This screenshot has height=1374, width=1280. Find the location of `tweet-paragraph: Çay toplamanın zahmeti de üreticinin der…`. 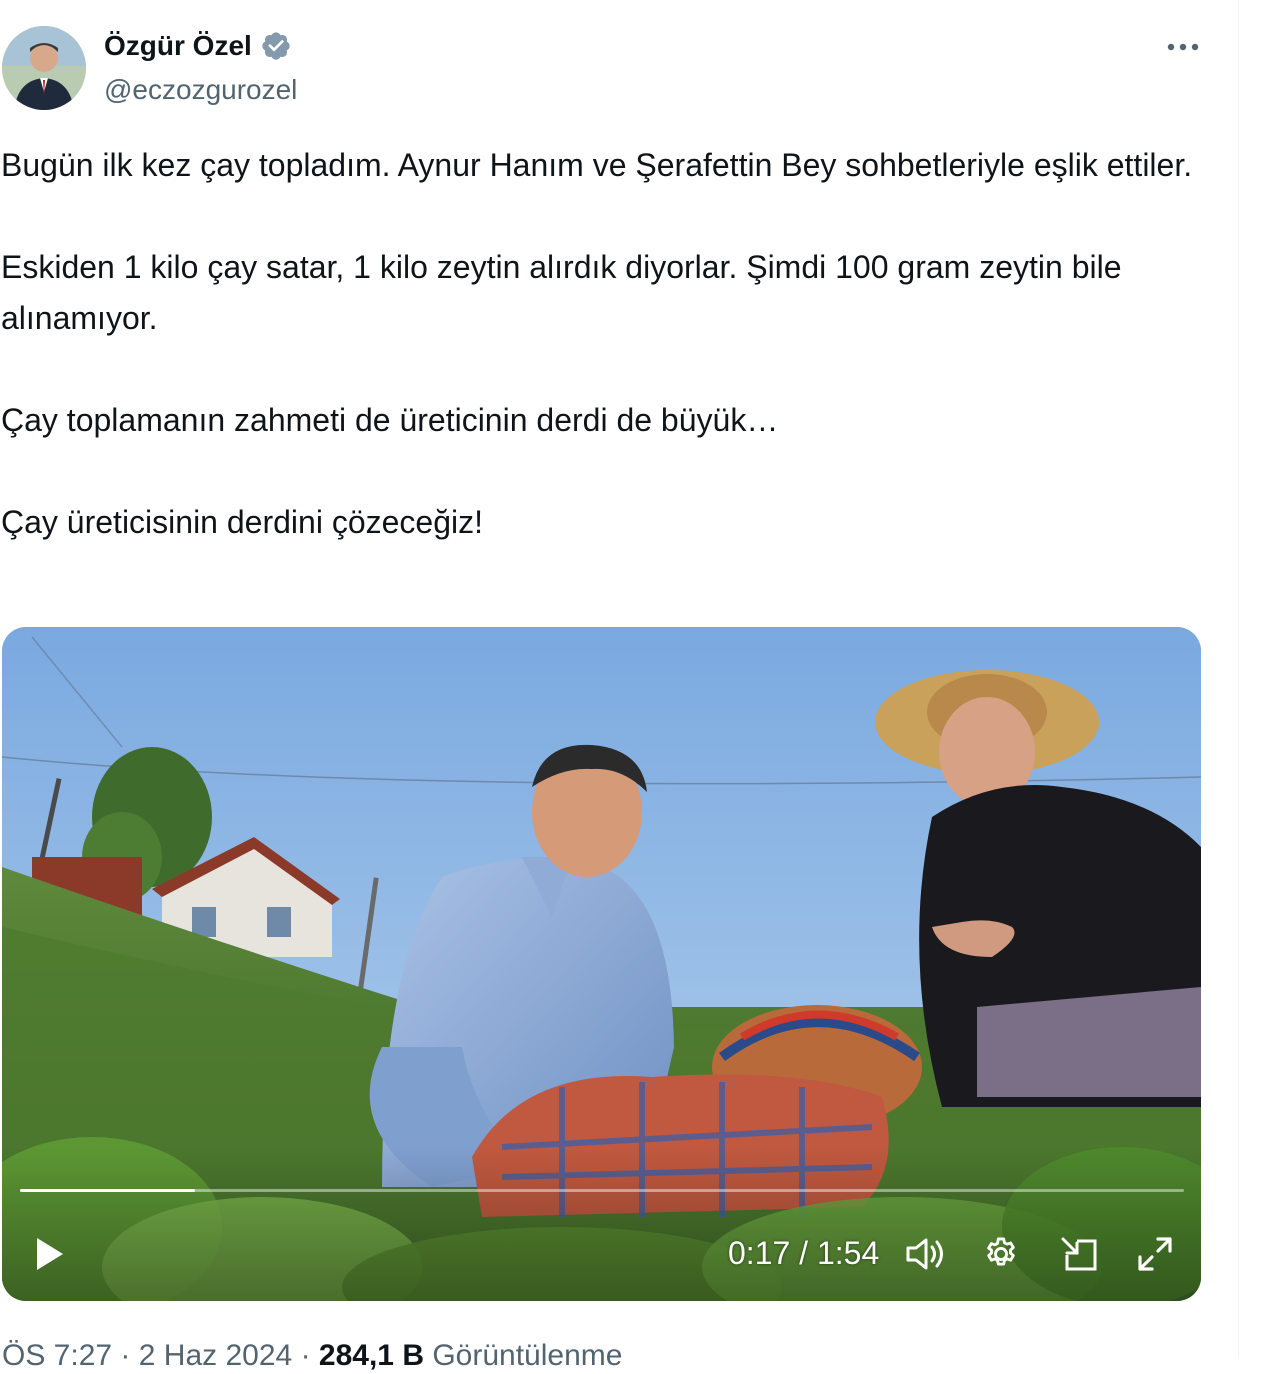

tweet-paragraph: Çay toplamanın zahmeti de üreticinin der… is located at coordinates (390, 420).